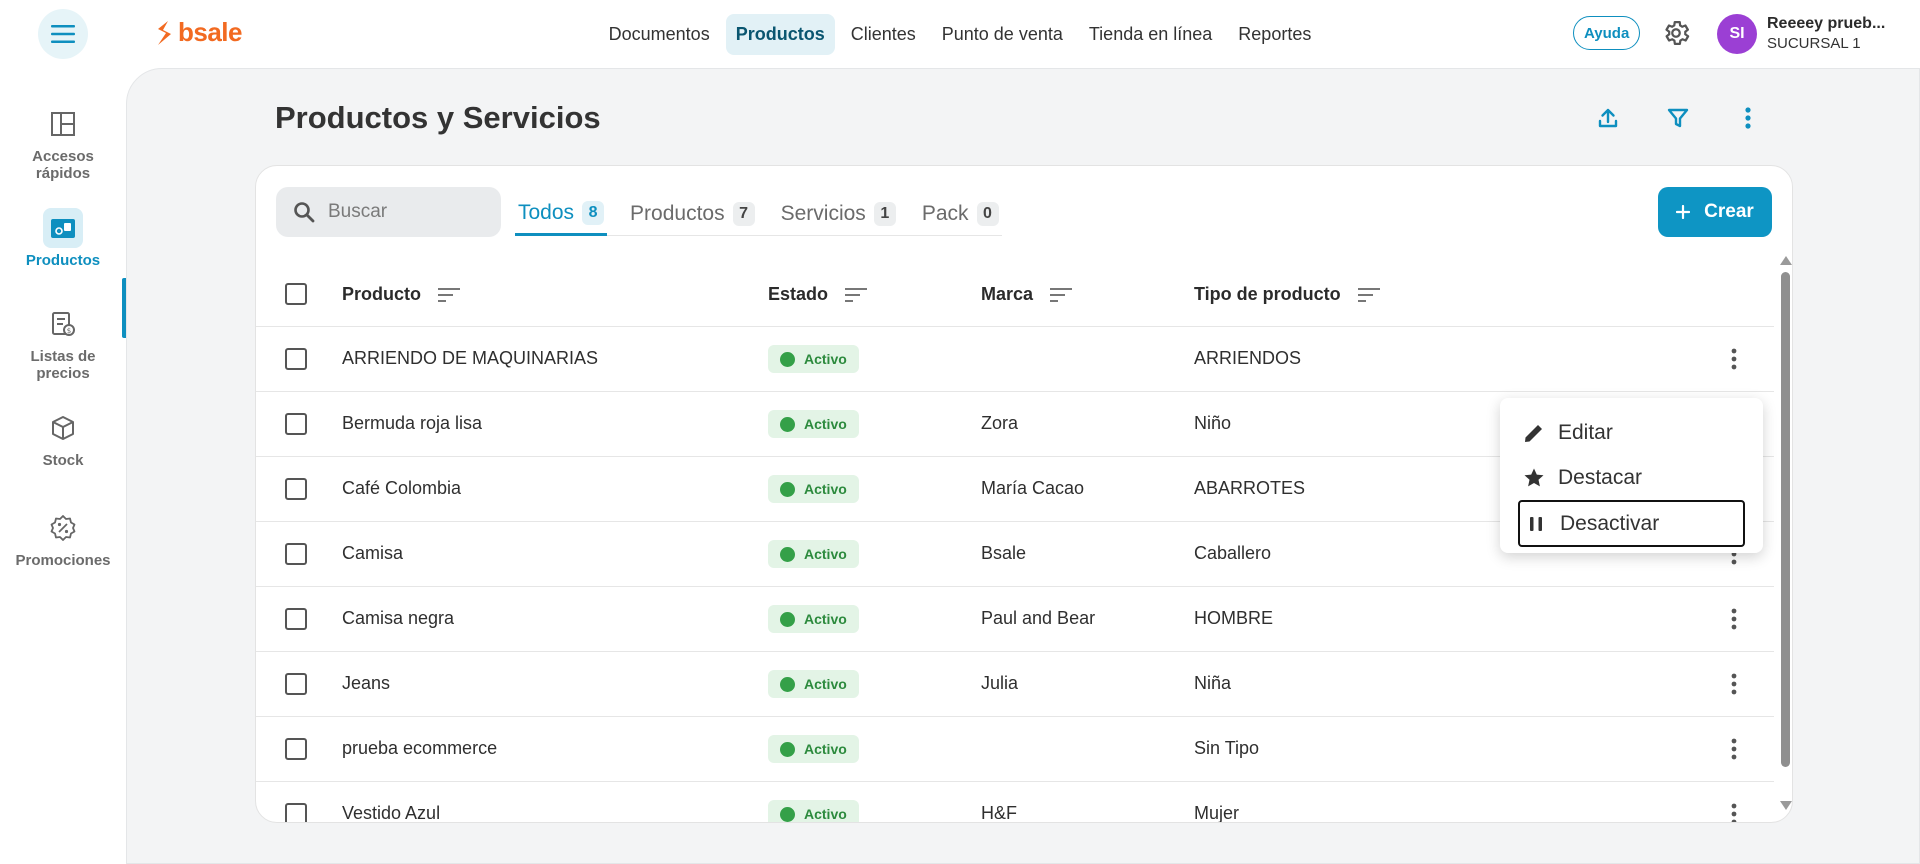  I want to click on nav-clientes: Clientes, so click(883, 34).